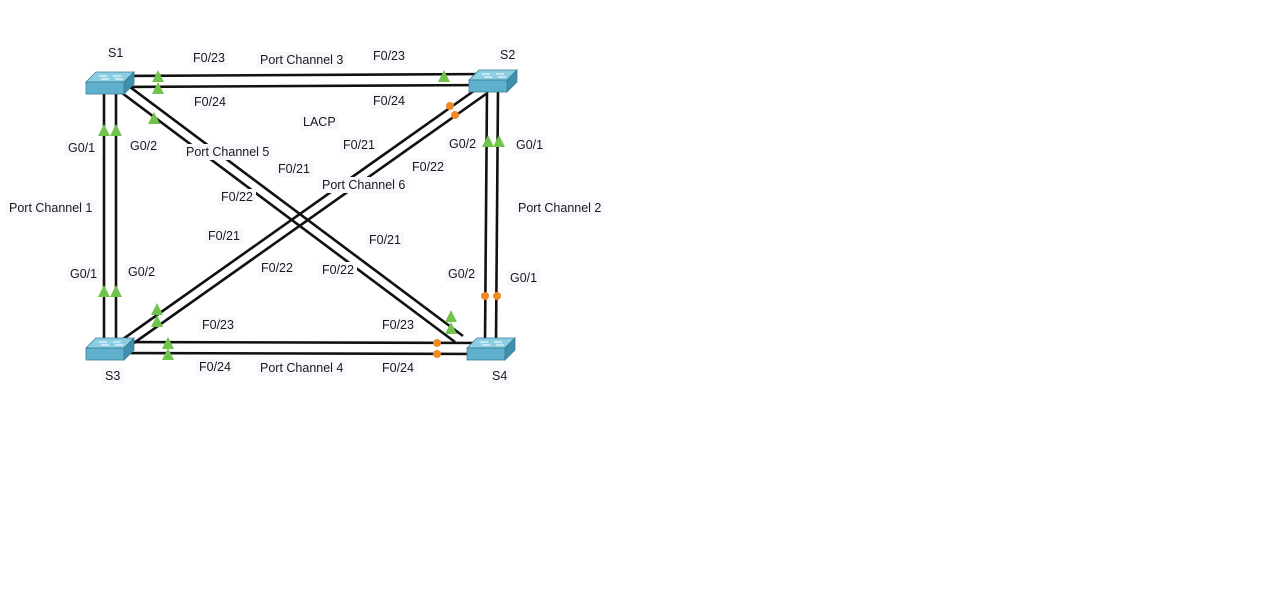  I want to click on device-label-s2: S2, so click(507, 55).